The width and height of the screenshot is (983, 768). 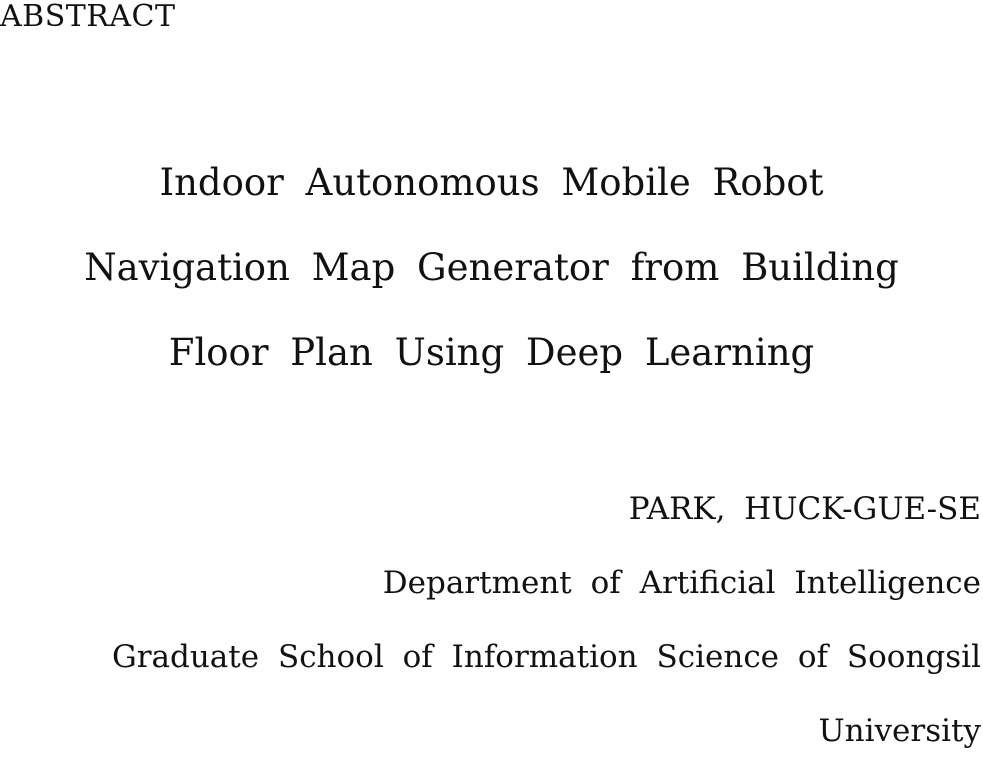 I want to click on title-line-3: Floor Plan Using Deep Learning, so click(x=491, y=352).